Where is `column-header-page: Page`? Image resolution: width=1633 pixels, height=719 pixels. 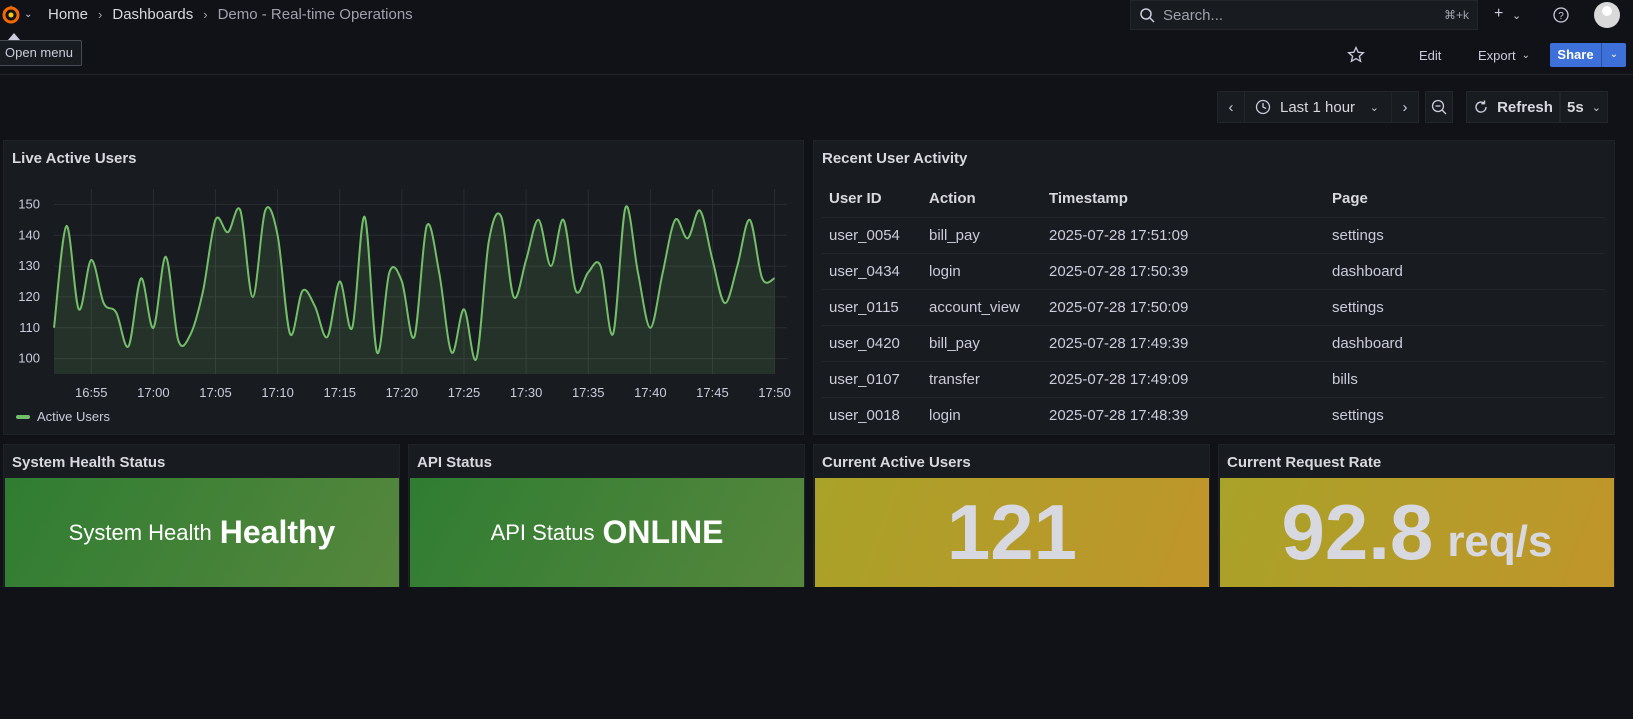 column-header-page: Page is located at coordinates (1465, 199).